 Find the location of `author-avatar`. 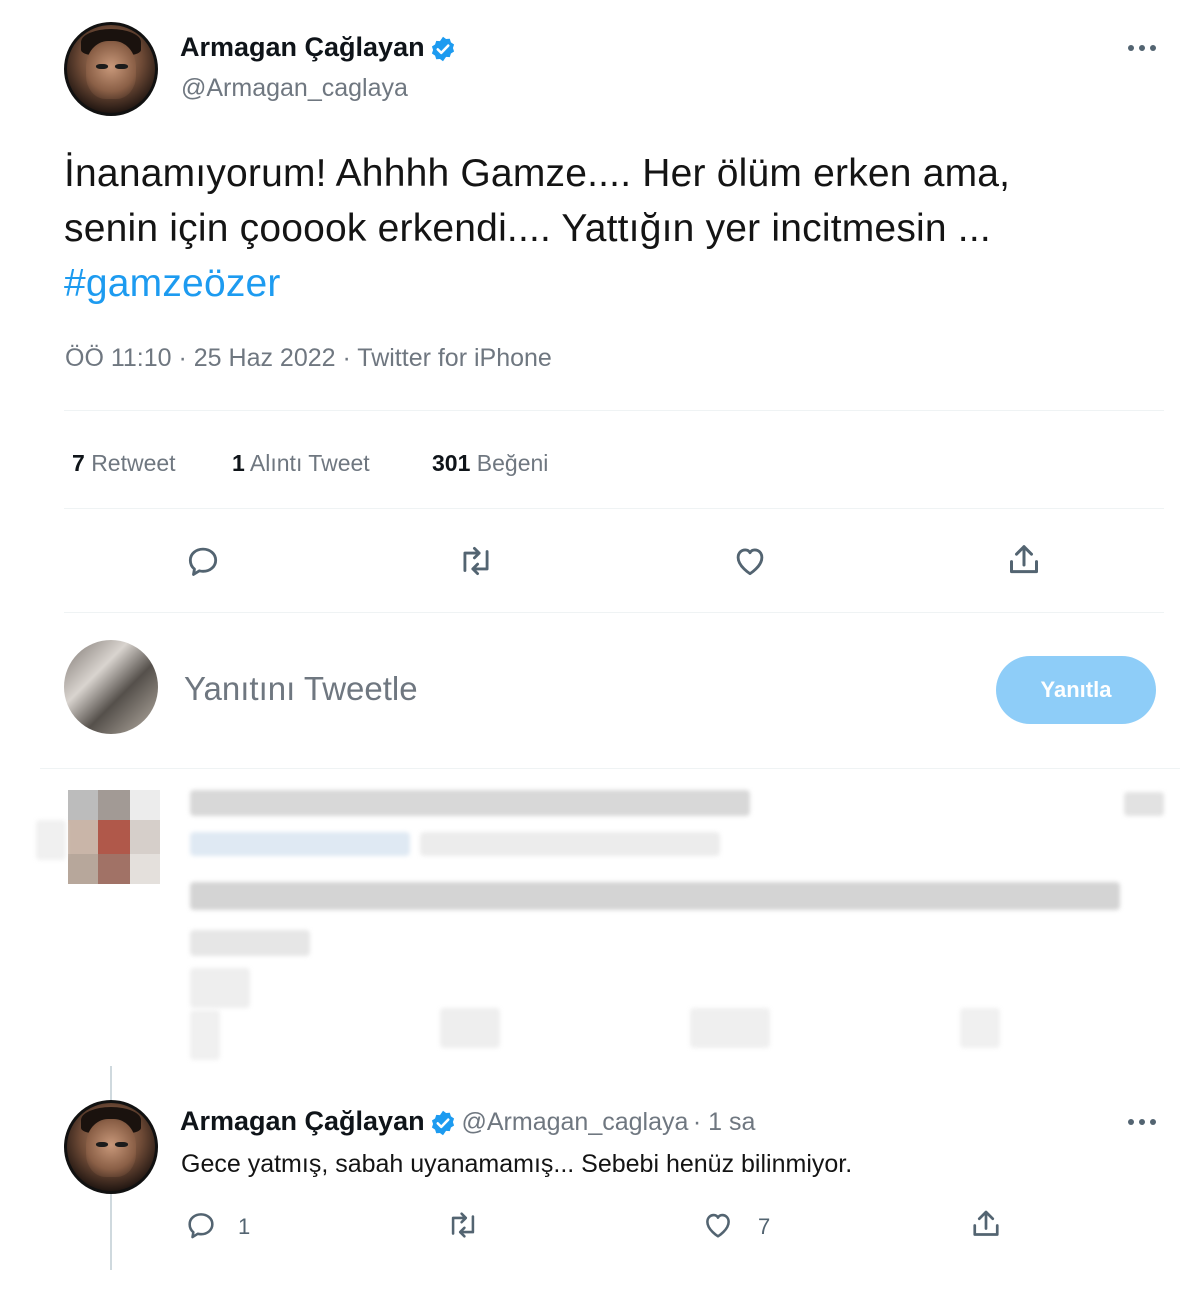

author-avatar is located at coordinates (111, 69).